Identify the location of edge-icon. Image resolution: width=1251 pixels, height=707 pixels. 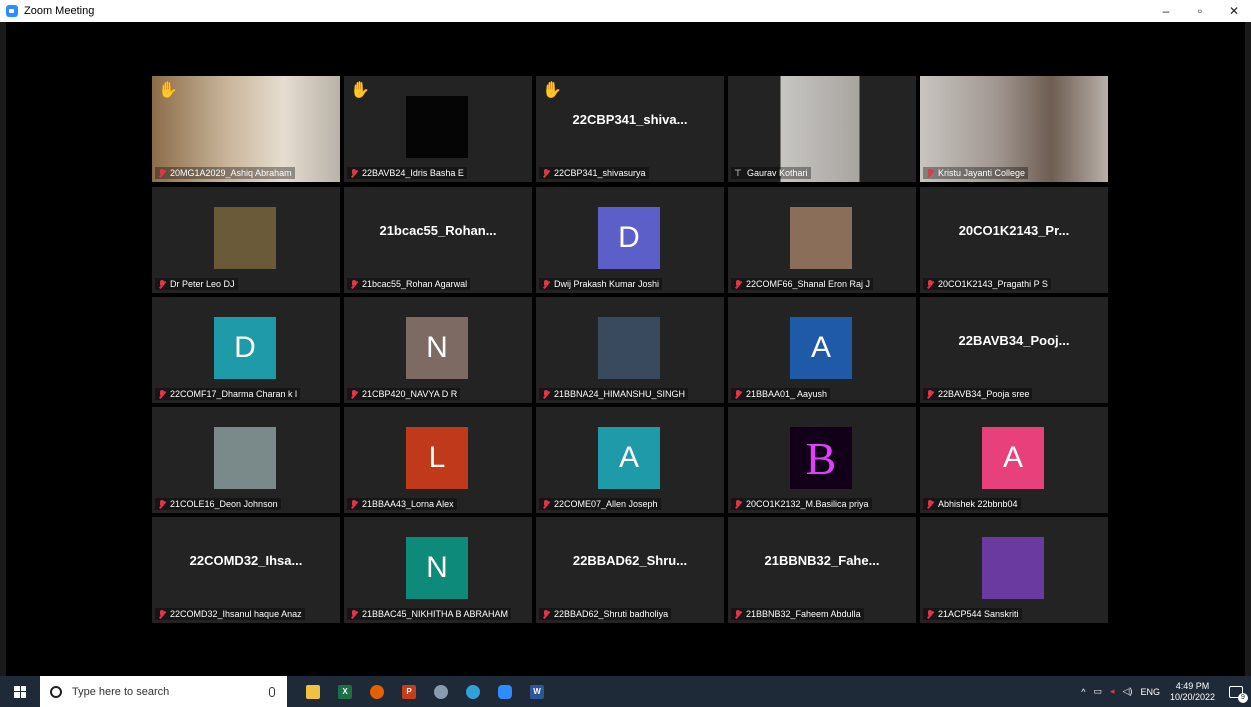
(473, 691).